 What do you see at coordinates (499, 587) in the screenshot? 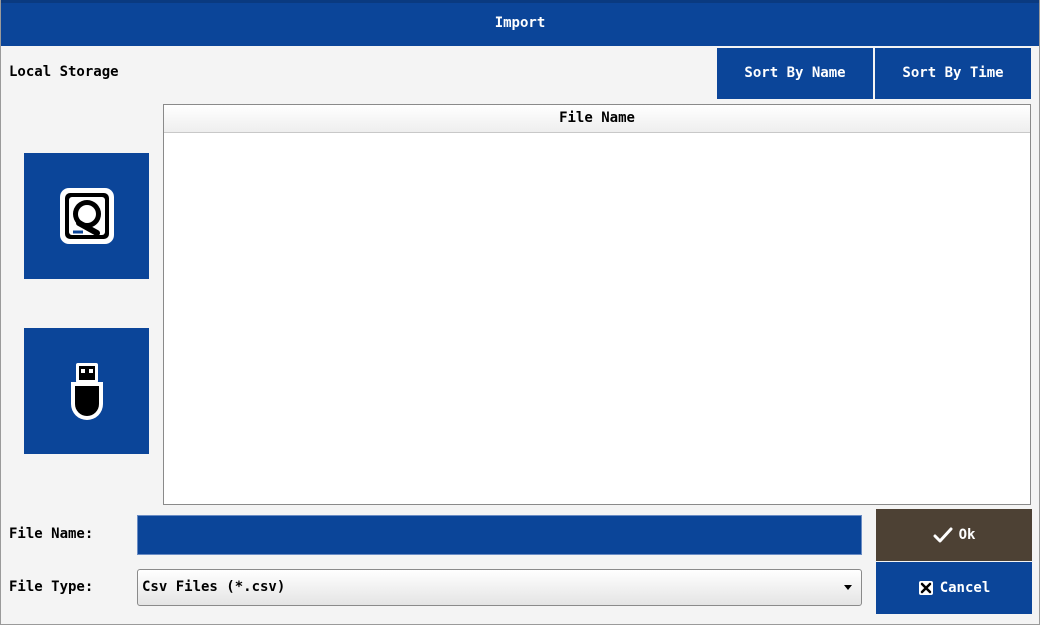
I see `file-type-select: Csv Files (*.csv)` at bounding box center [499, 587].